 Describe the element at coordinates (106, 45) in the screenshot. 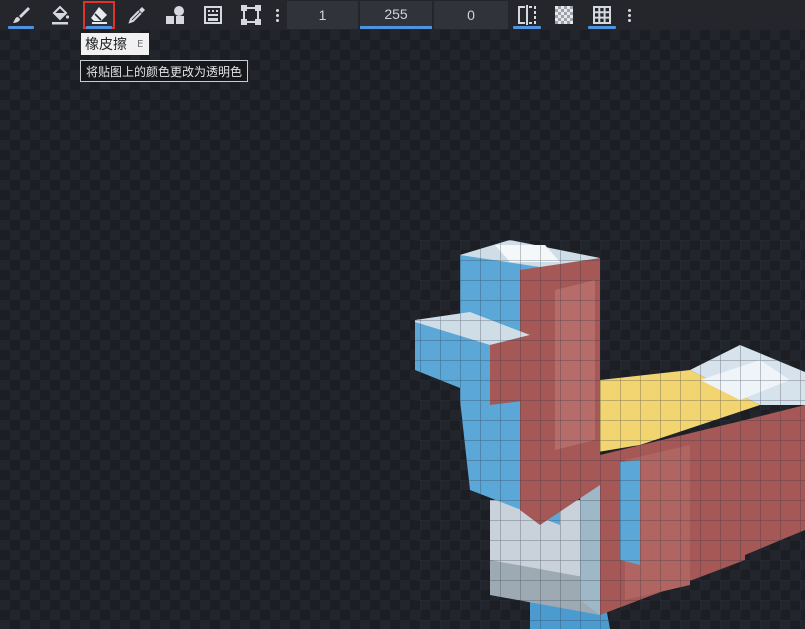

I see `tooltip-title: 橡皮擦` at that location.